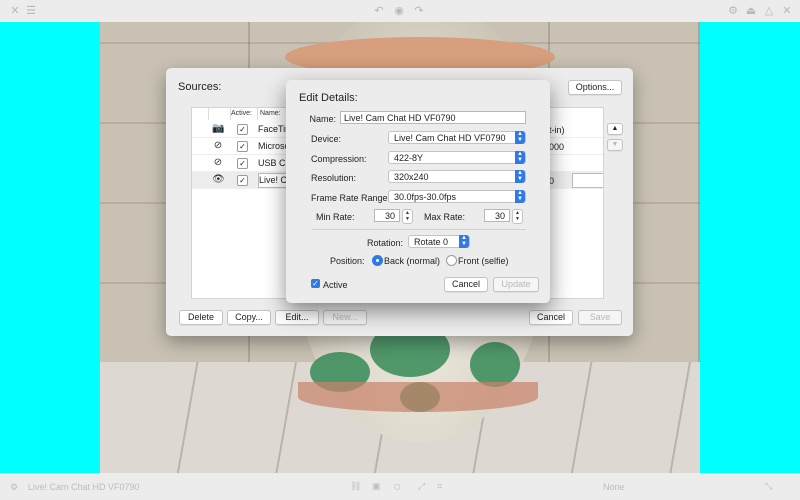 The width and height of the screenshot is (800, 500). Describe the element at coordinates (328, 98) in the screenshot. I see `edit-title: Edit Details:` at that location.